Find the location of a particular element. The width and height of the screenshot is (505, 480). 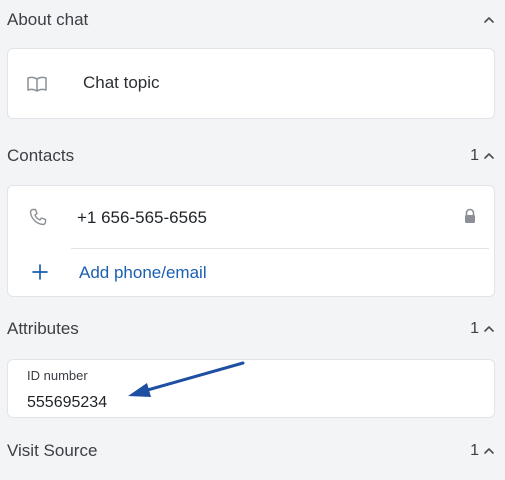

chat-topic-label: Chat topic is located at coordinates (121, 82).